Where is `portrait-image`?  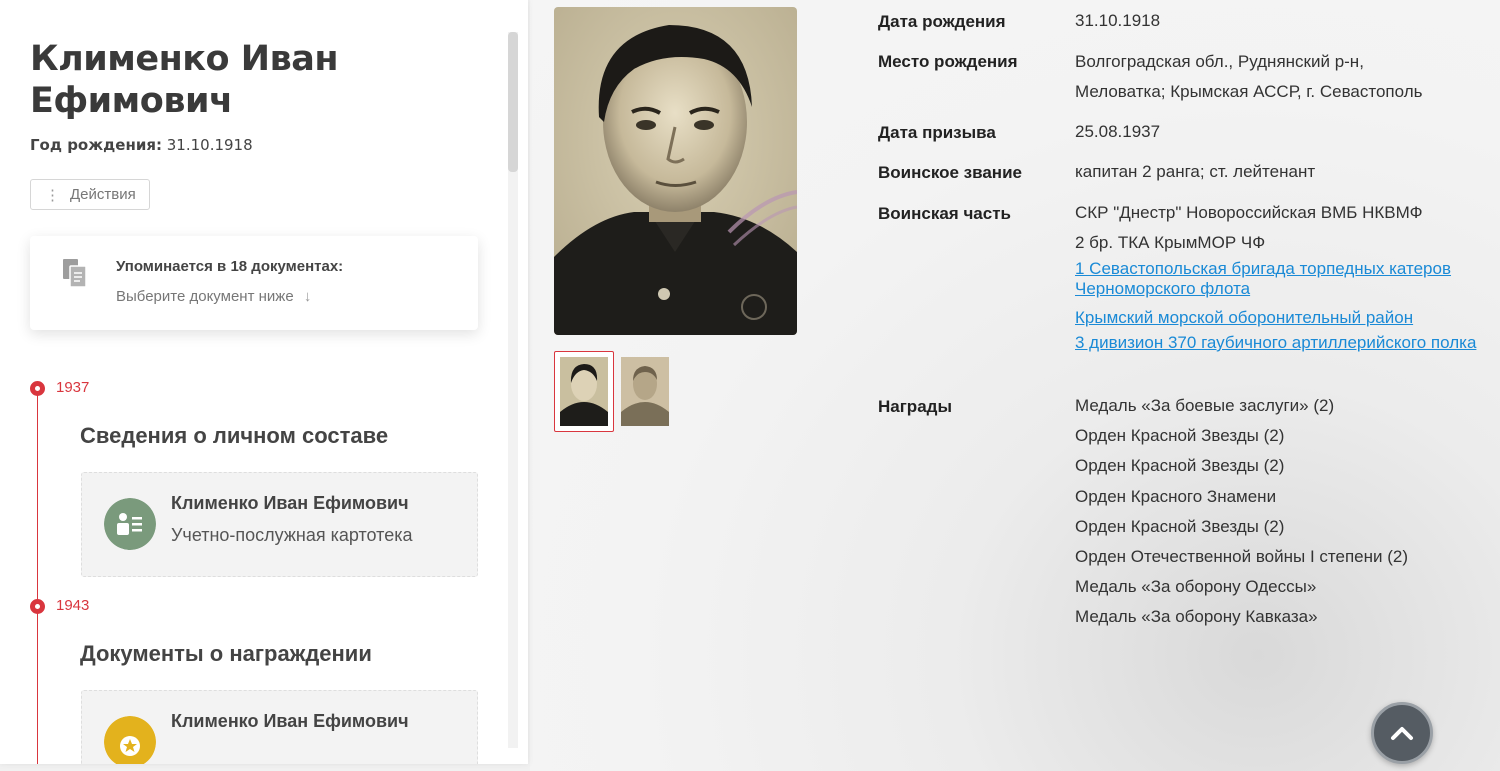
portrait-image is located at coordinates (675, 171).